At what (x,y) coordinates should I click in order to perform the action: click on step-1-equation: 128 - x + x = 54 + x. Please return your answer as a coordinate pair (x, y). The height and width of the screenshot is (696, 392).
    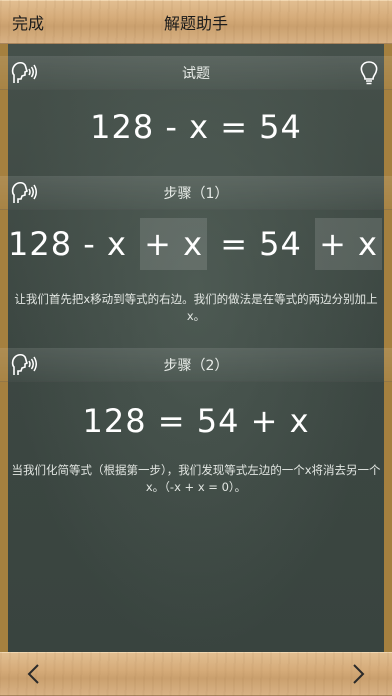
    Looking at the image, I should click on (196, 244).